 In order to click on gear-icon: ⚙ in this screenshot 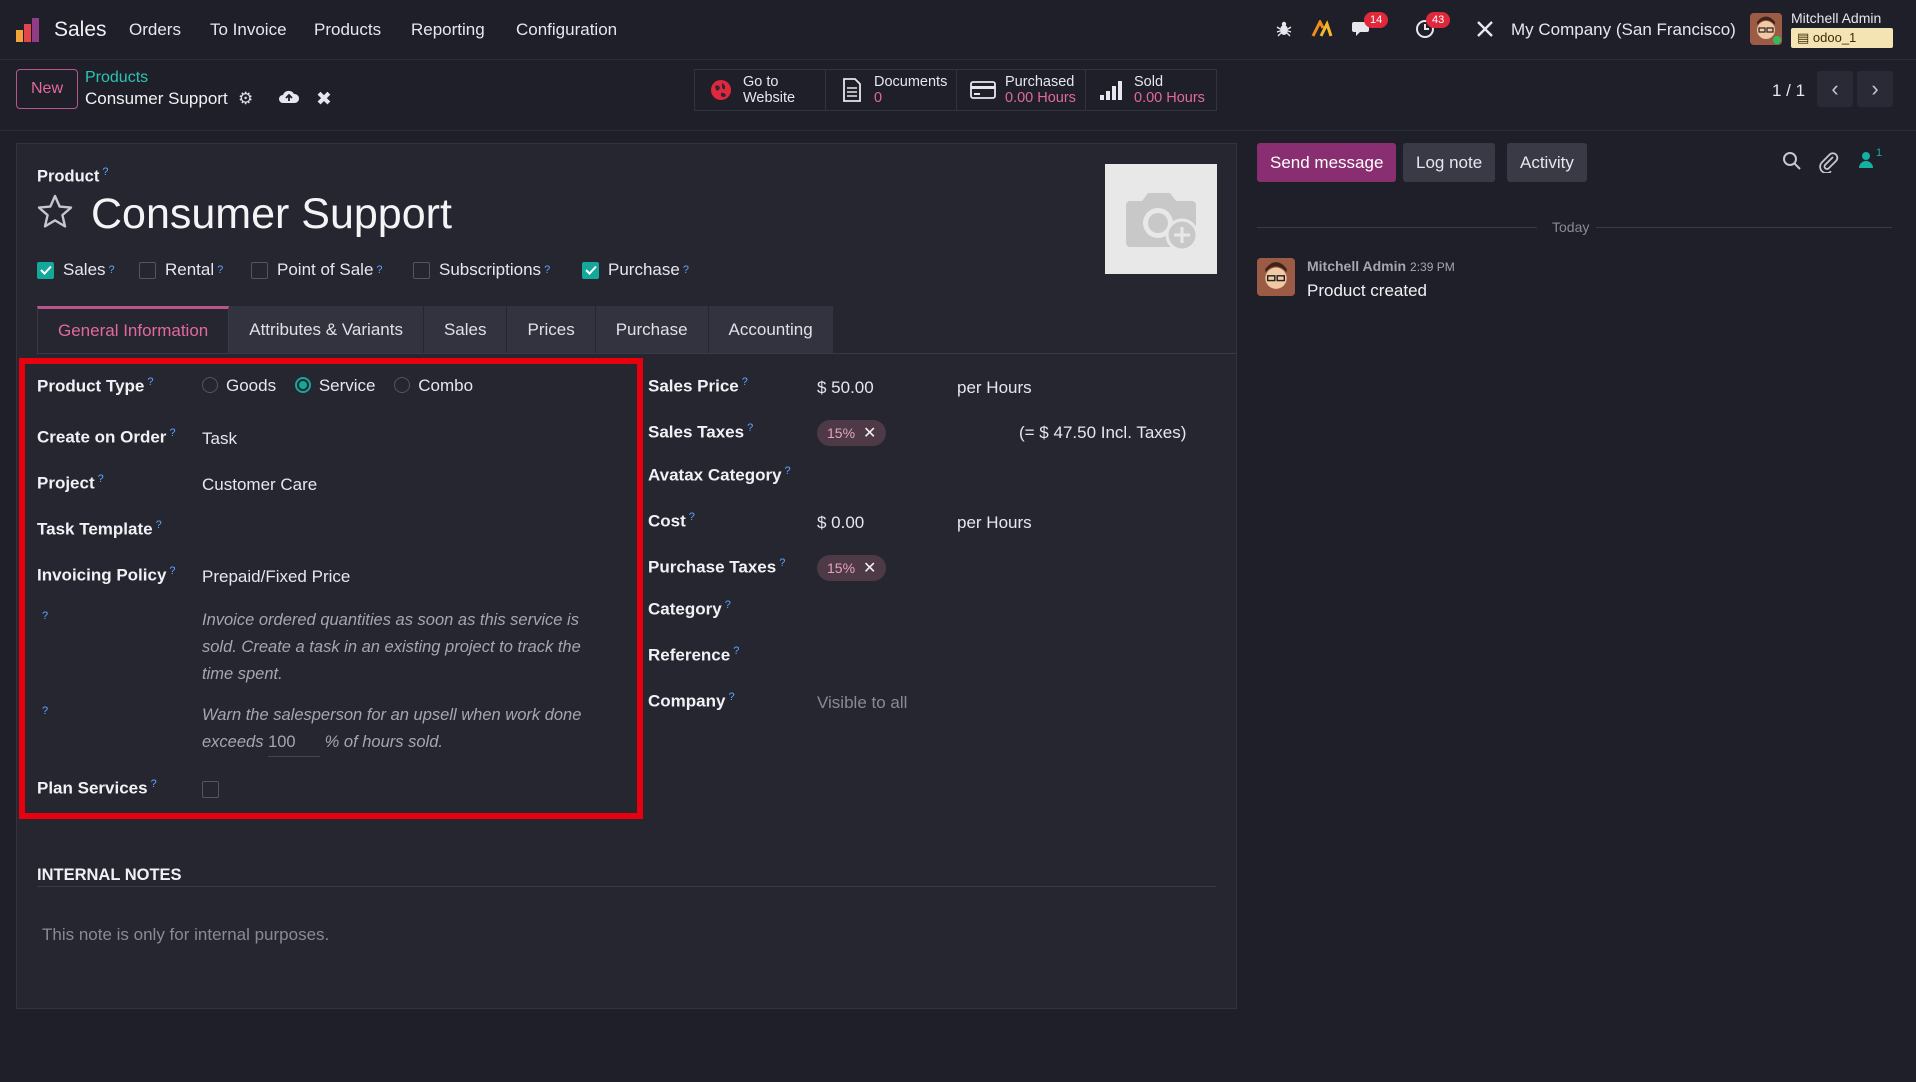, I will do `click(245, 99)`.